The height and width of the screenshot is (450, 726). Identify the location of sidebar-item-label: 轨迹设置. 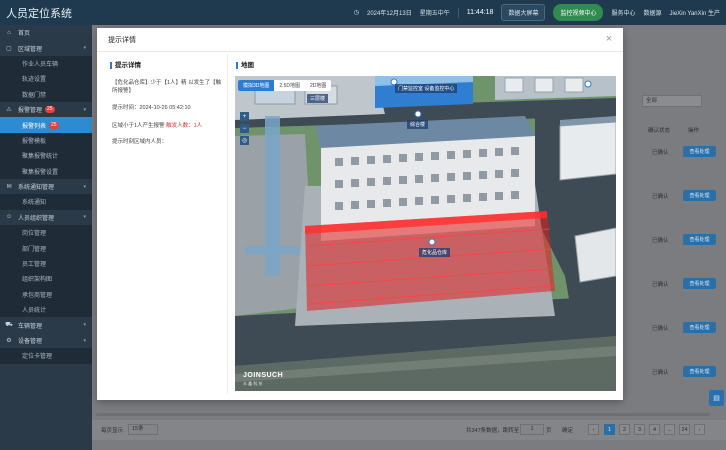
(34, 80).